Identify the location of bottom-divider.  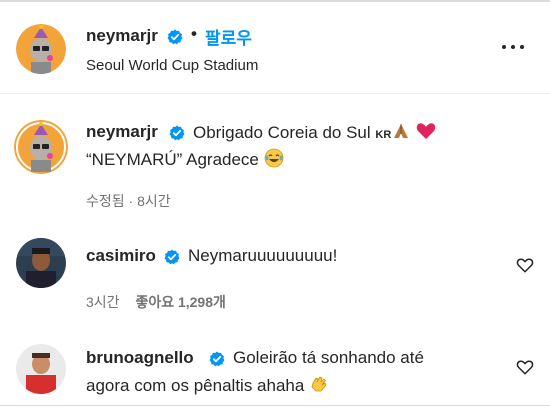
(275, 405).